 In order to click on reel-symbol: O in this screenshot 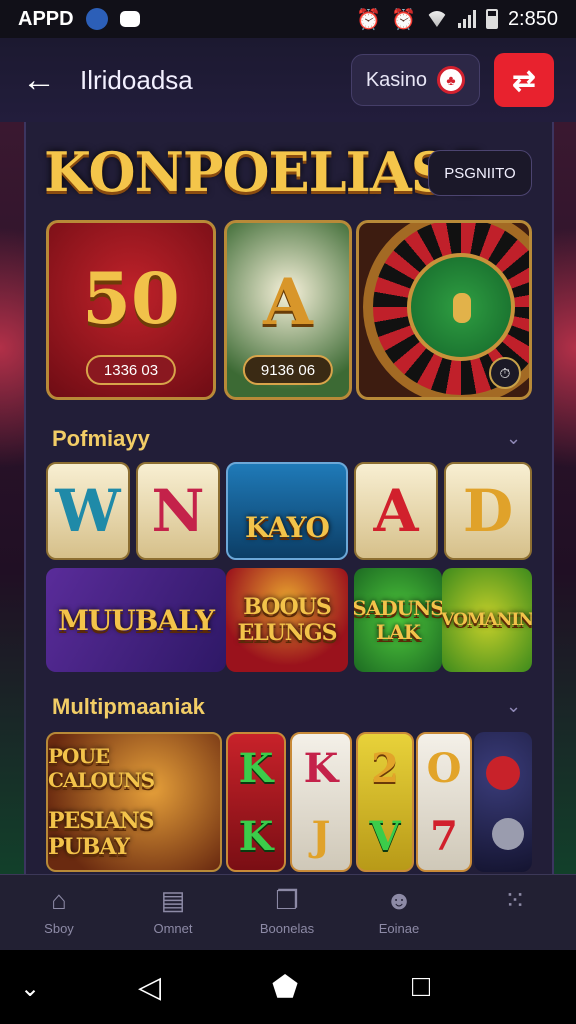, I will do `click(444, 768)`.